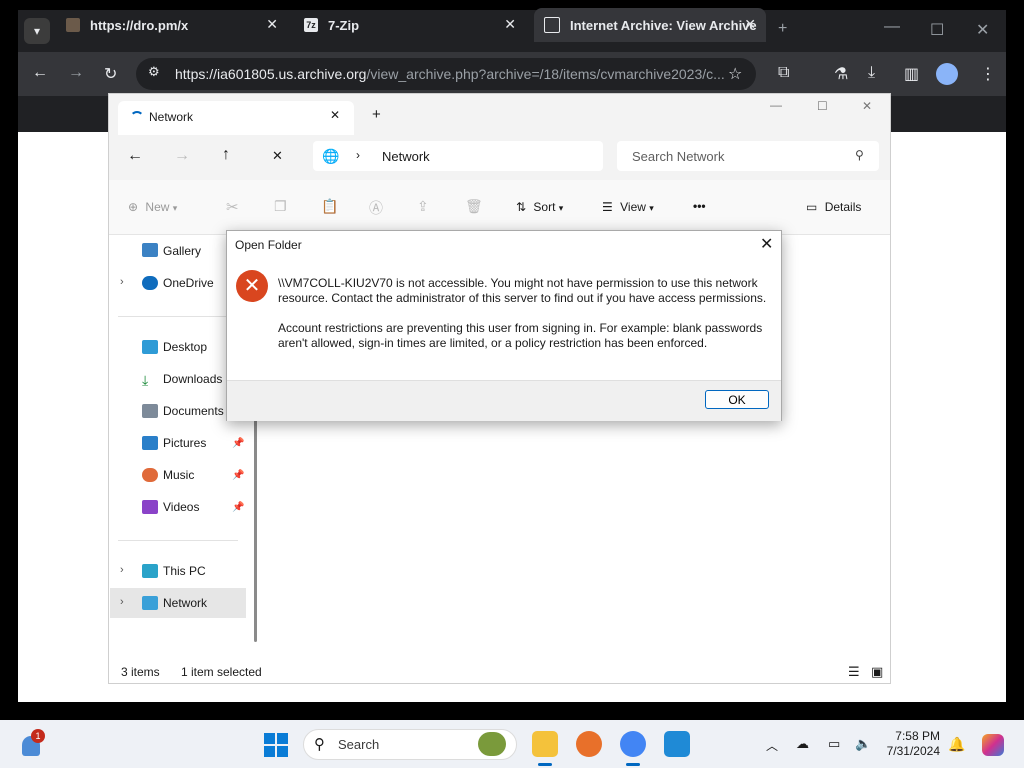  Describe the element at coordinates (150, 283) in the screenshot. I see `onedrive-icon` at that location.